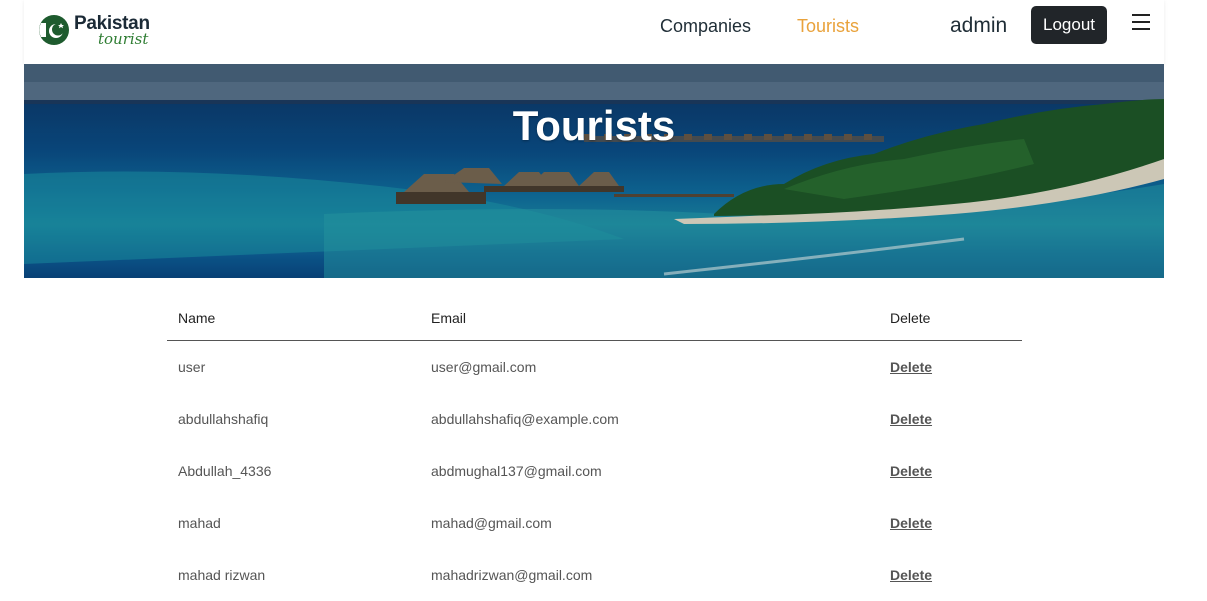  I want to click on cell-email: mahadrizwan@gmail.com, so click(512, 575).